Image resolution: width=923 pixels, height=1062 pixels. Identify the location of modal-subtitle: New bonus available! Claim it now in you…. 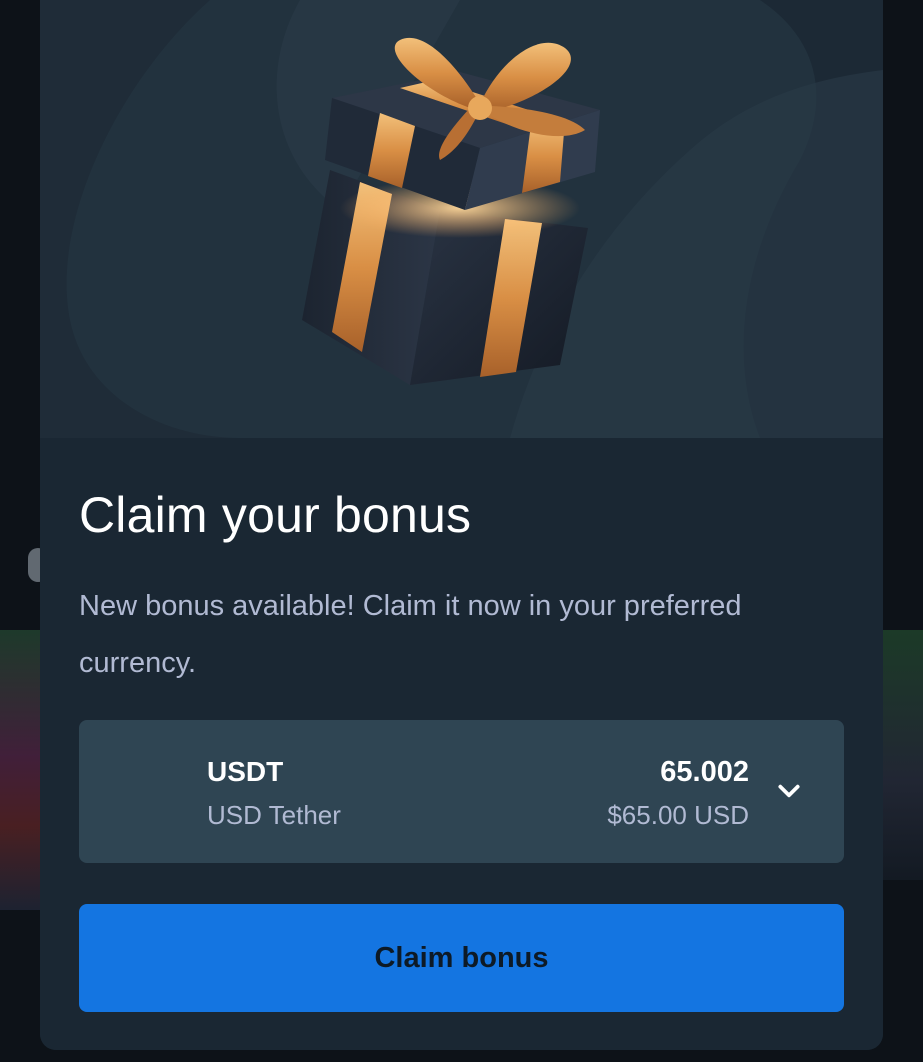
(410, 634).